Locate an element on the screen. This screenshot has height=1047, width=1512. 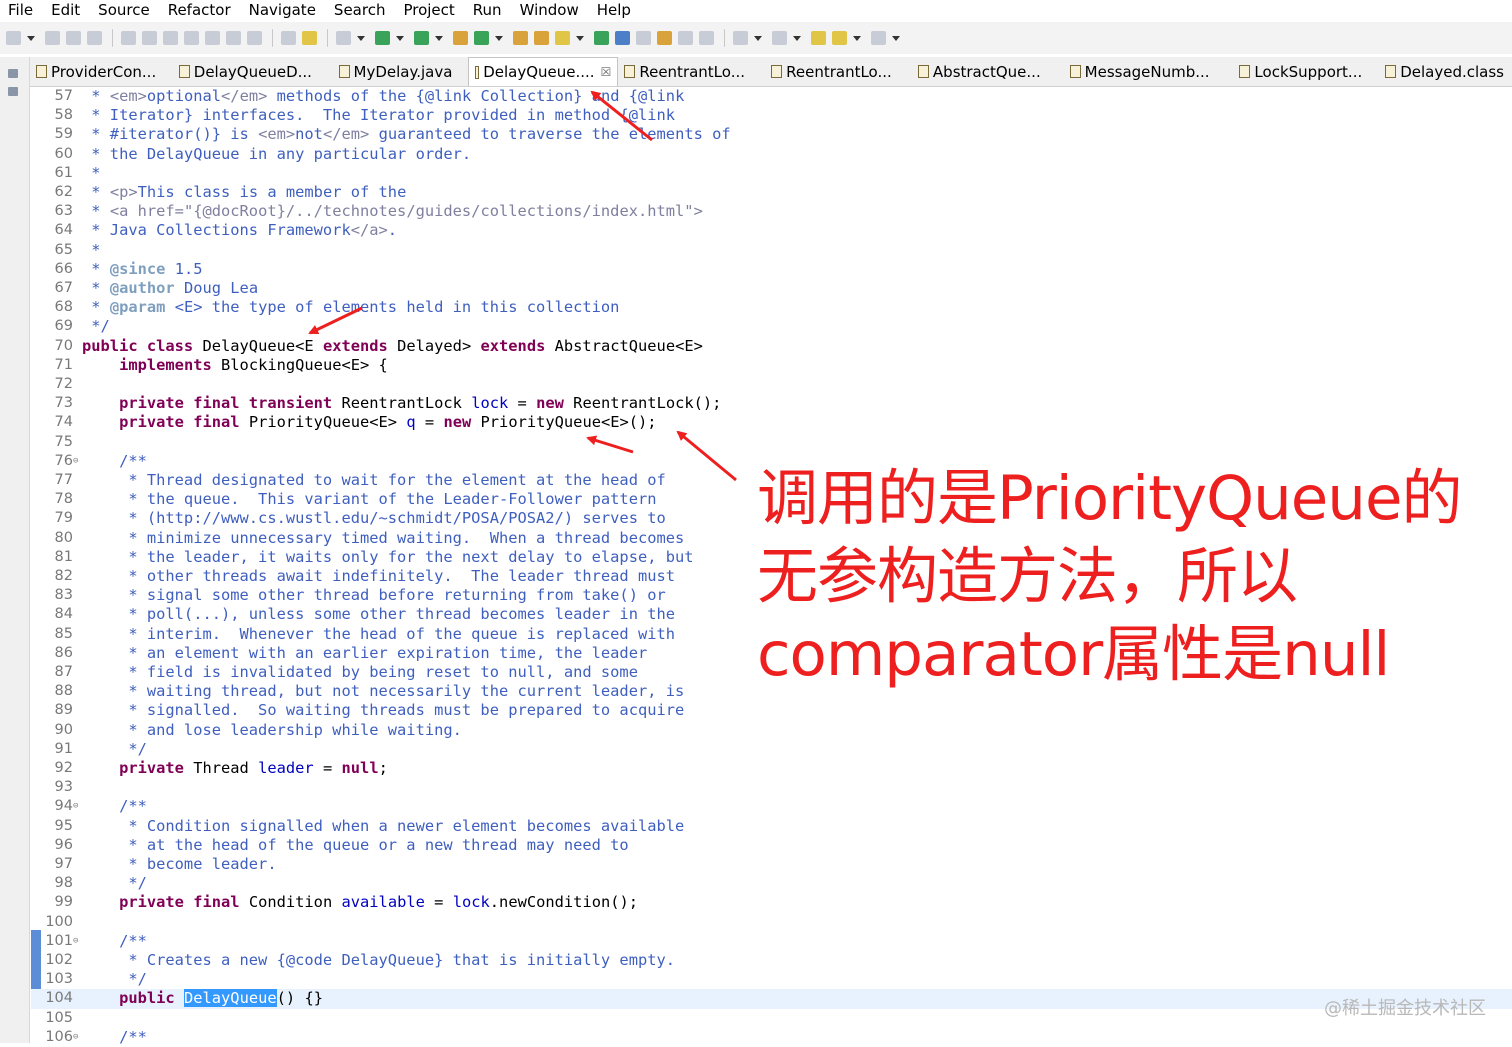
code-line: 104 public DelayQueue() {} is located at coordinates (771, 999).